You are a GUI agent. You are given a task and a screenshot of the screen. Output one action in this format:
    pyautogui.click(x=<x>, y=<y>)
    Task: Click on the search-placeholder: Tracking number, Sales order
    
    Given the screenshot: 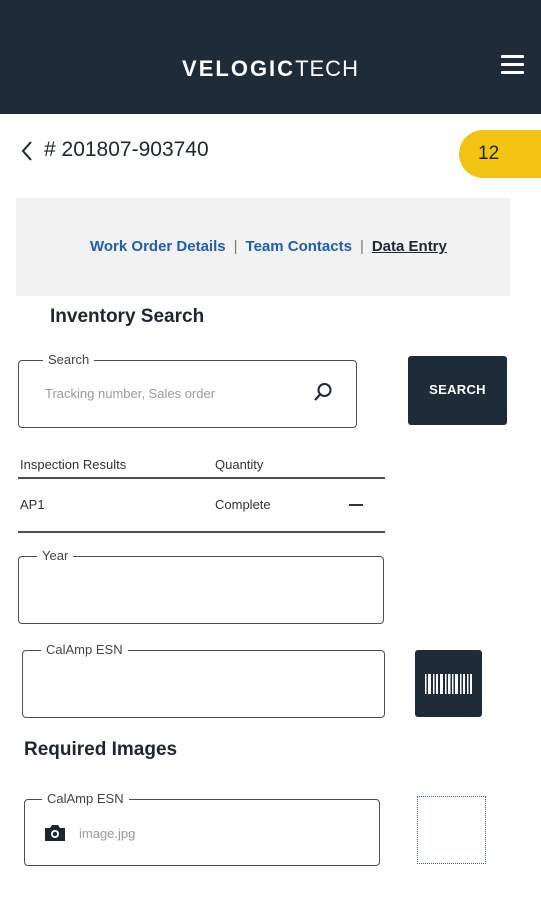 What is the action you would take?
    pyautogui.click(x=130, y=393)
    